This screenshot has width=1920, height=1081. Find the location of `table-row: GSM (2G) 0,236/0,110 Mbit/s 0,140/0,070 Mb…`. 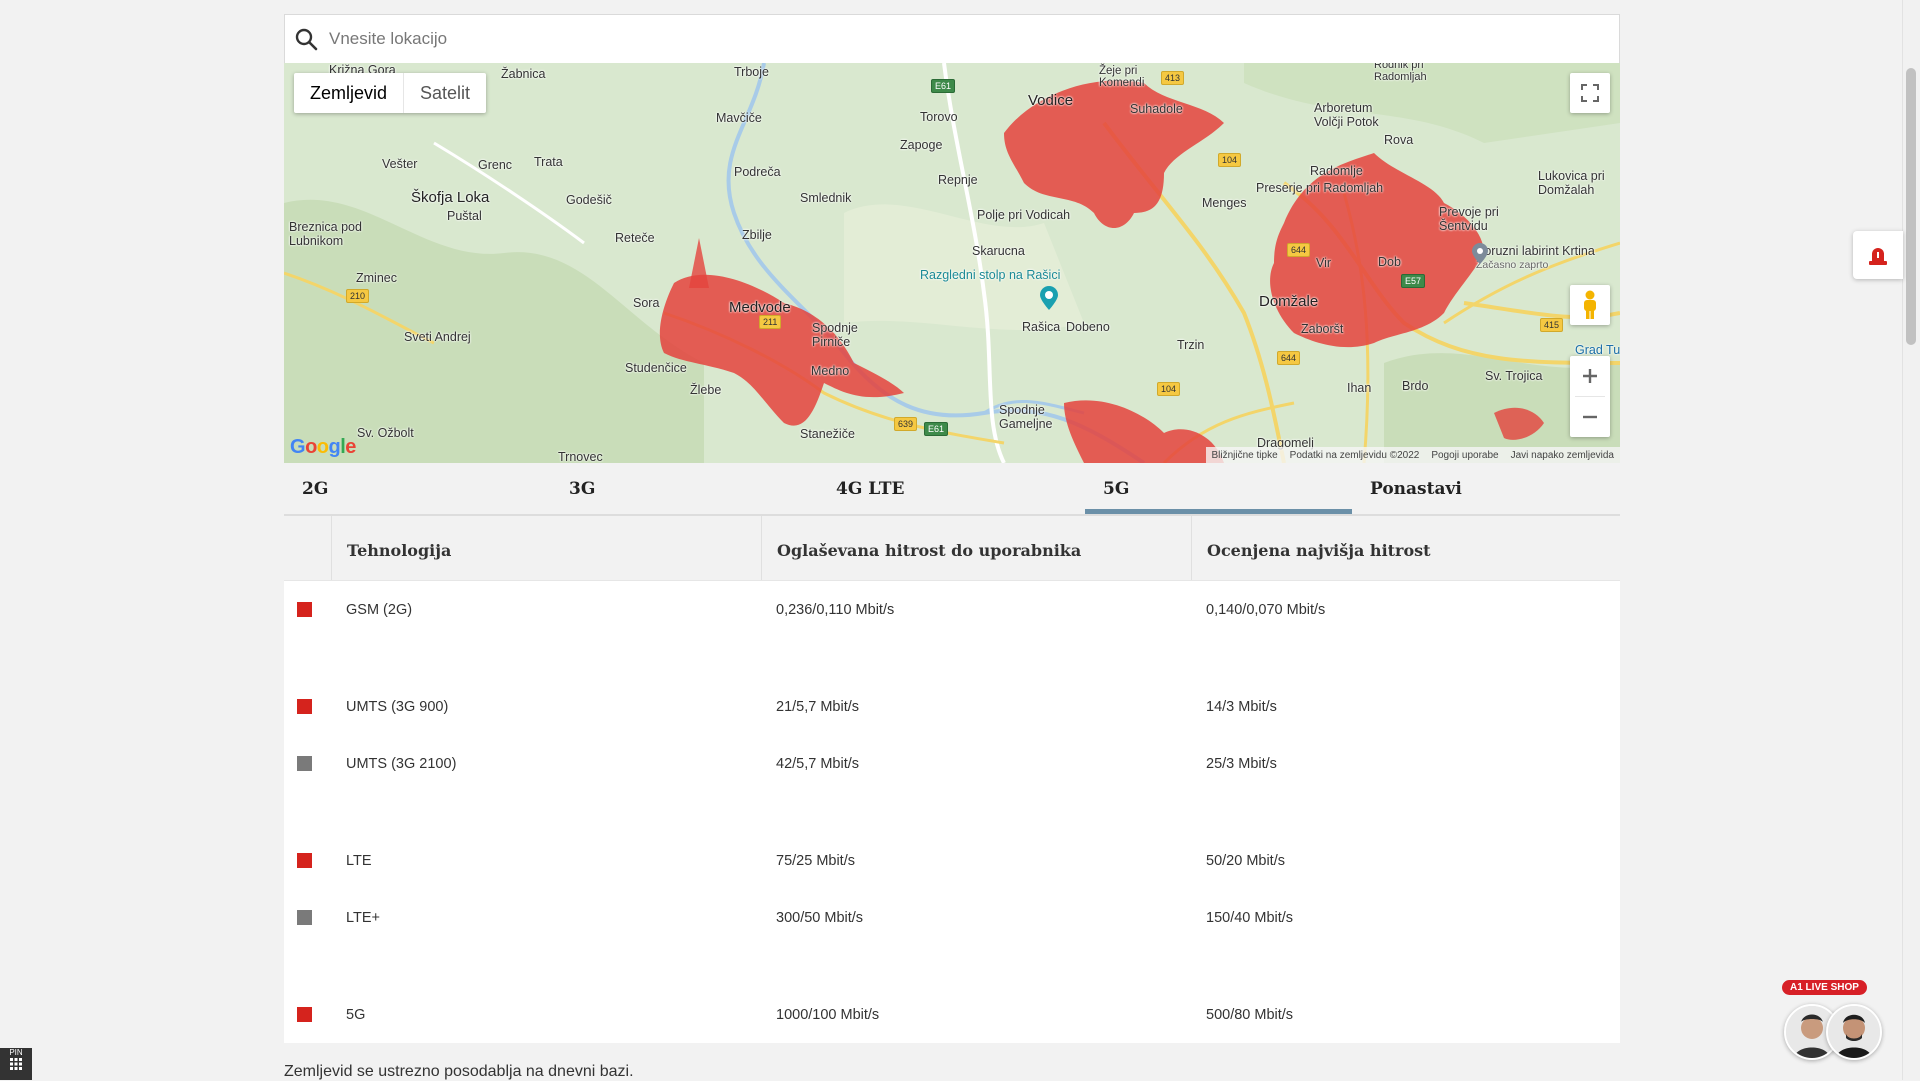

table-row: GSM (2G) 0,236/0,110 Mbit/s 0,140/0,070 Mb… is located at coordinates (952, 609).